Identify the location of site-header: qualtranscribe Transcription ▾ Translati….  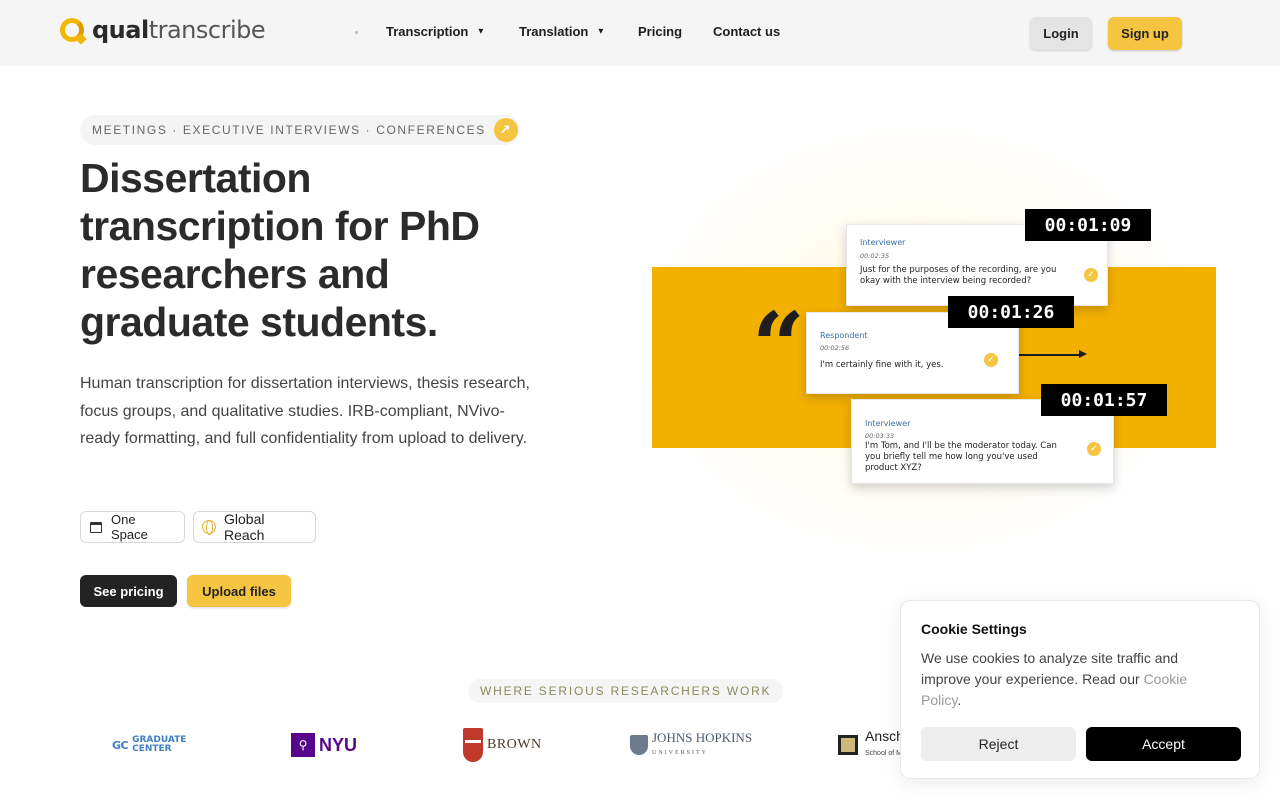
(640, 33).